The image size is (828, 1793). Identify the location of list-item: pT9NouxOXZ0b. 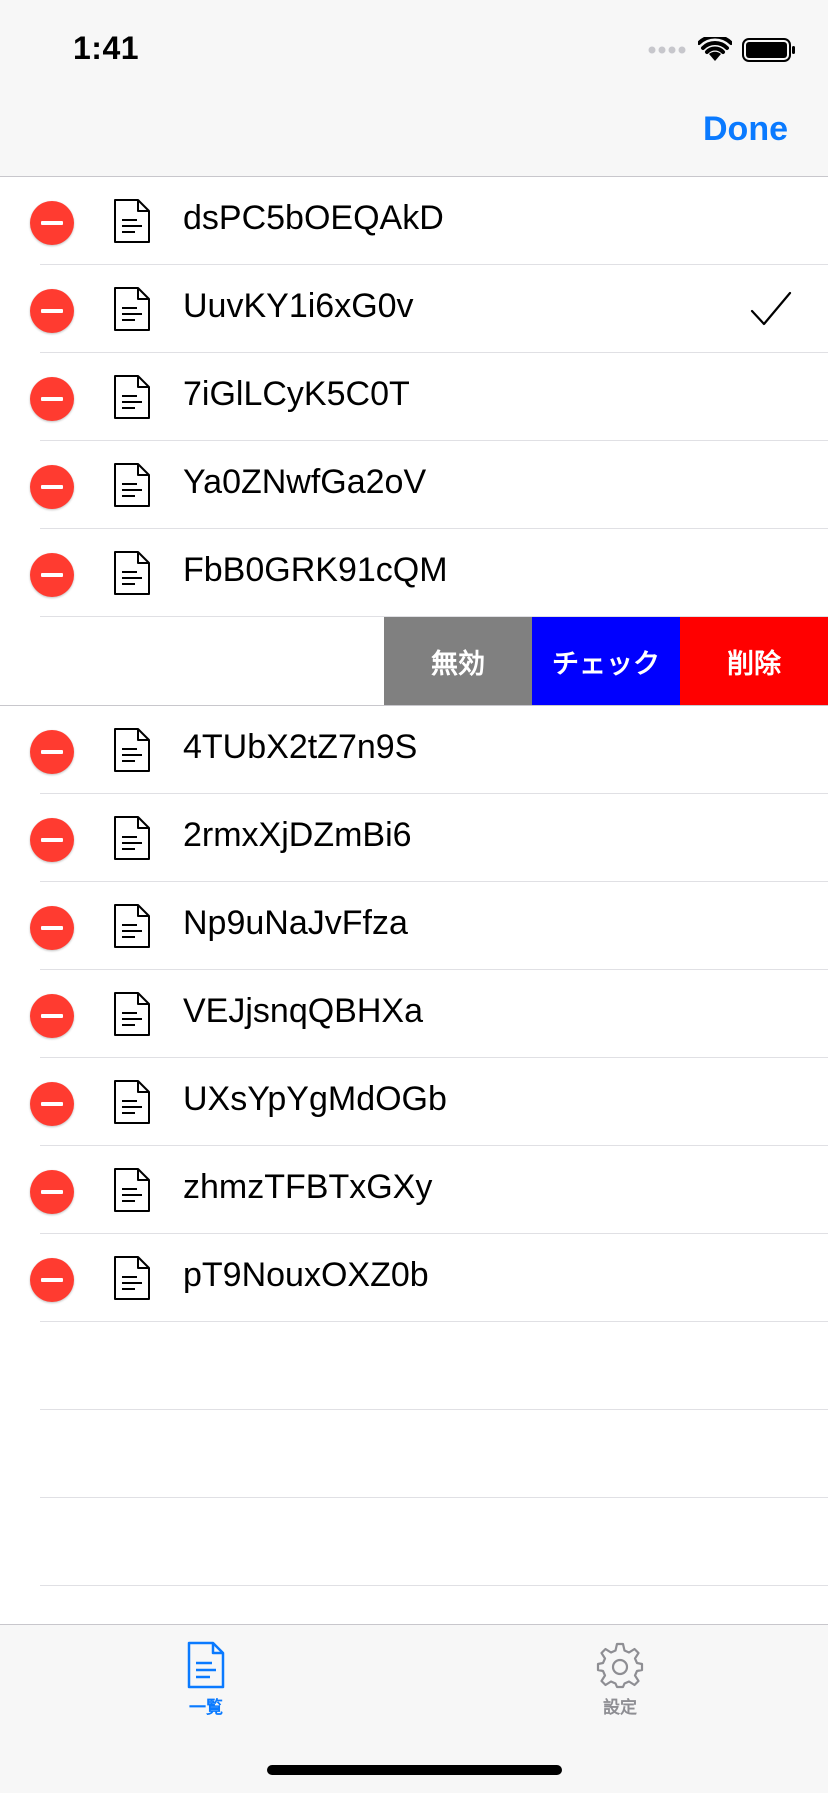
(414, 1278).